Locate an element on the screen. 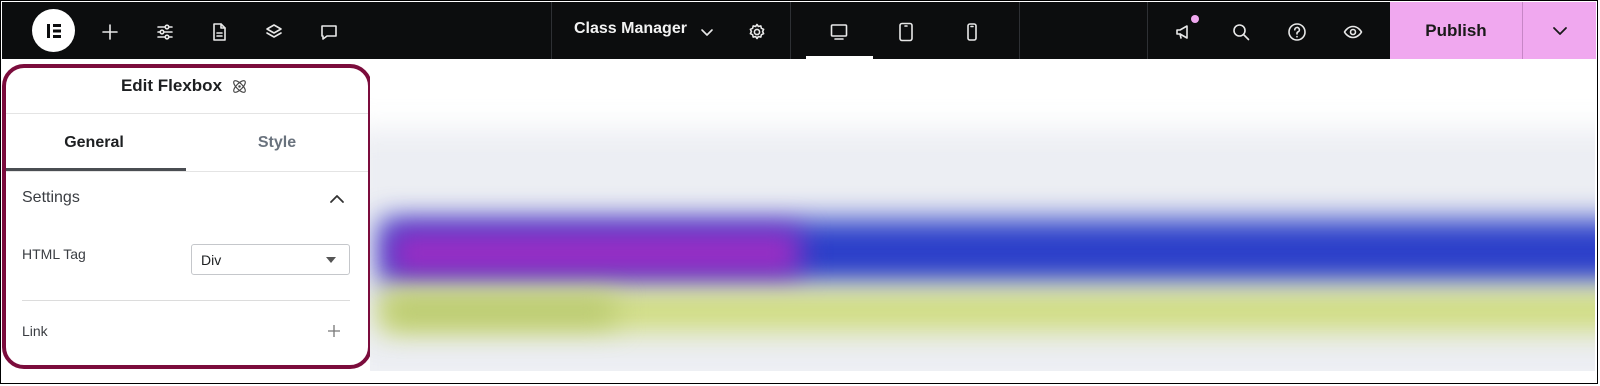 Image resolution: width=1600 pixels, height=386 pixels. divider is located at coordinates (186, 300).